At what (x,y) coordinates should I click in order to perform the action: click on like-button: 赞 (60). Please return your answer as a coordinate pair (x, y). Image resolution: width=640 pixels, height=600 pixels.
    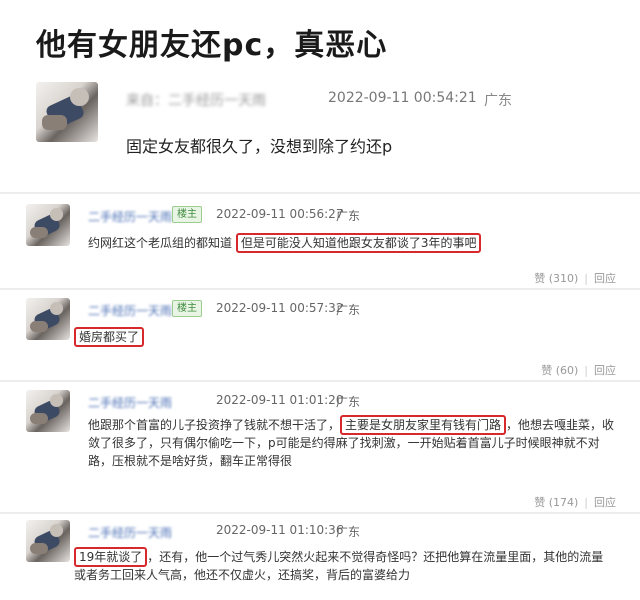
    Looking at the image, I should click on (559, 370).